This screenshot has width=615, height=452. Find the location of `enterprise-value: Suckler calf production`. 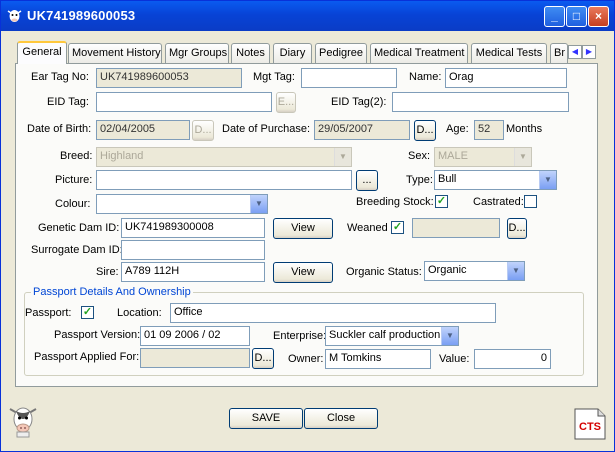

enterprise-value: Suckler calf production is located at coordinates (385, 335).